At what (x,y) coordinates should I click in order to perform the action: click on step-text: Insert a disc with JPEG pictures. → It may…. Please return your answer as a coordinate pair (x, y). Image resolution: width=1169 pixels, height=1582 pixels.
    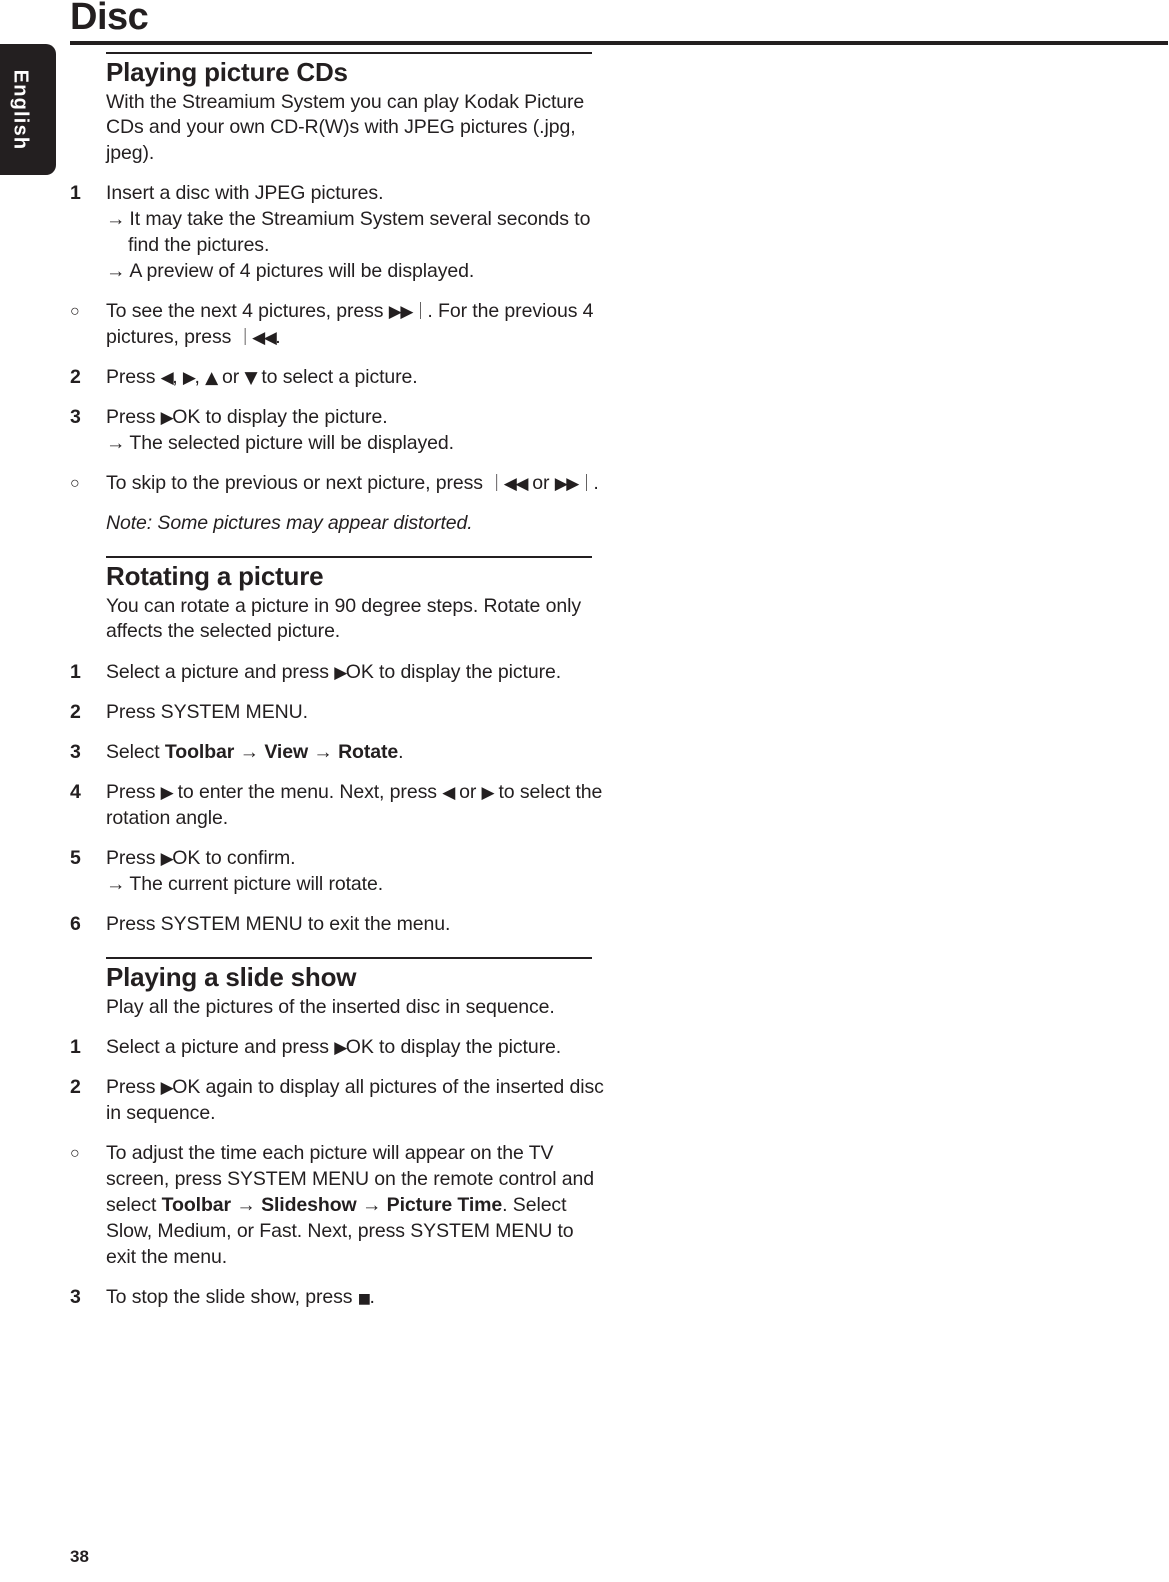
    Looking at the image, I should click on (356, 232).